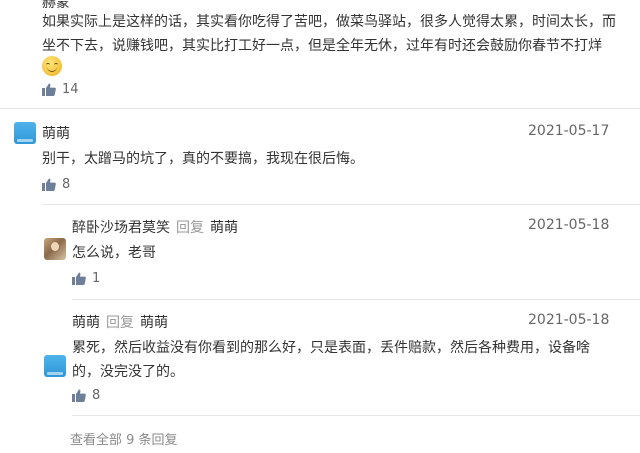  Describe the element at coordinates (322, 46) in the screenshot. I see `comment-text-line-2: 坐不下去，说赚钱吧，其实比打工好一点，但是全年无休，过年有时还会鼓励你春节不打烊` at that location.